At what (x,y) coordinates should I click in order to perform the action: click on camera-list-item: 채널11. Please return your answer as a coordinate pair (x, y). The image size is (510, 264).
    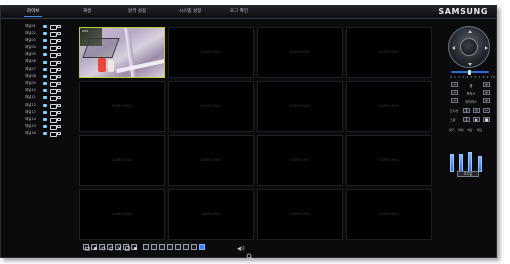
    Looking at the image, I should click on (42, 98).